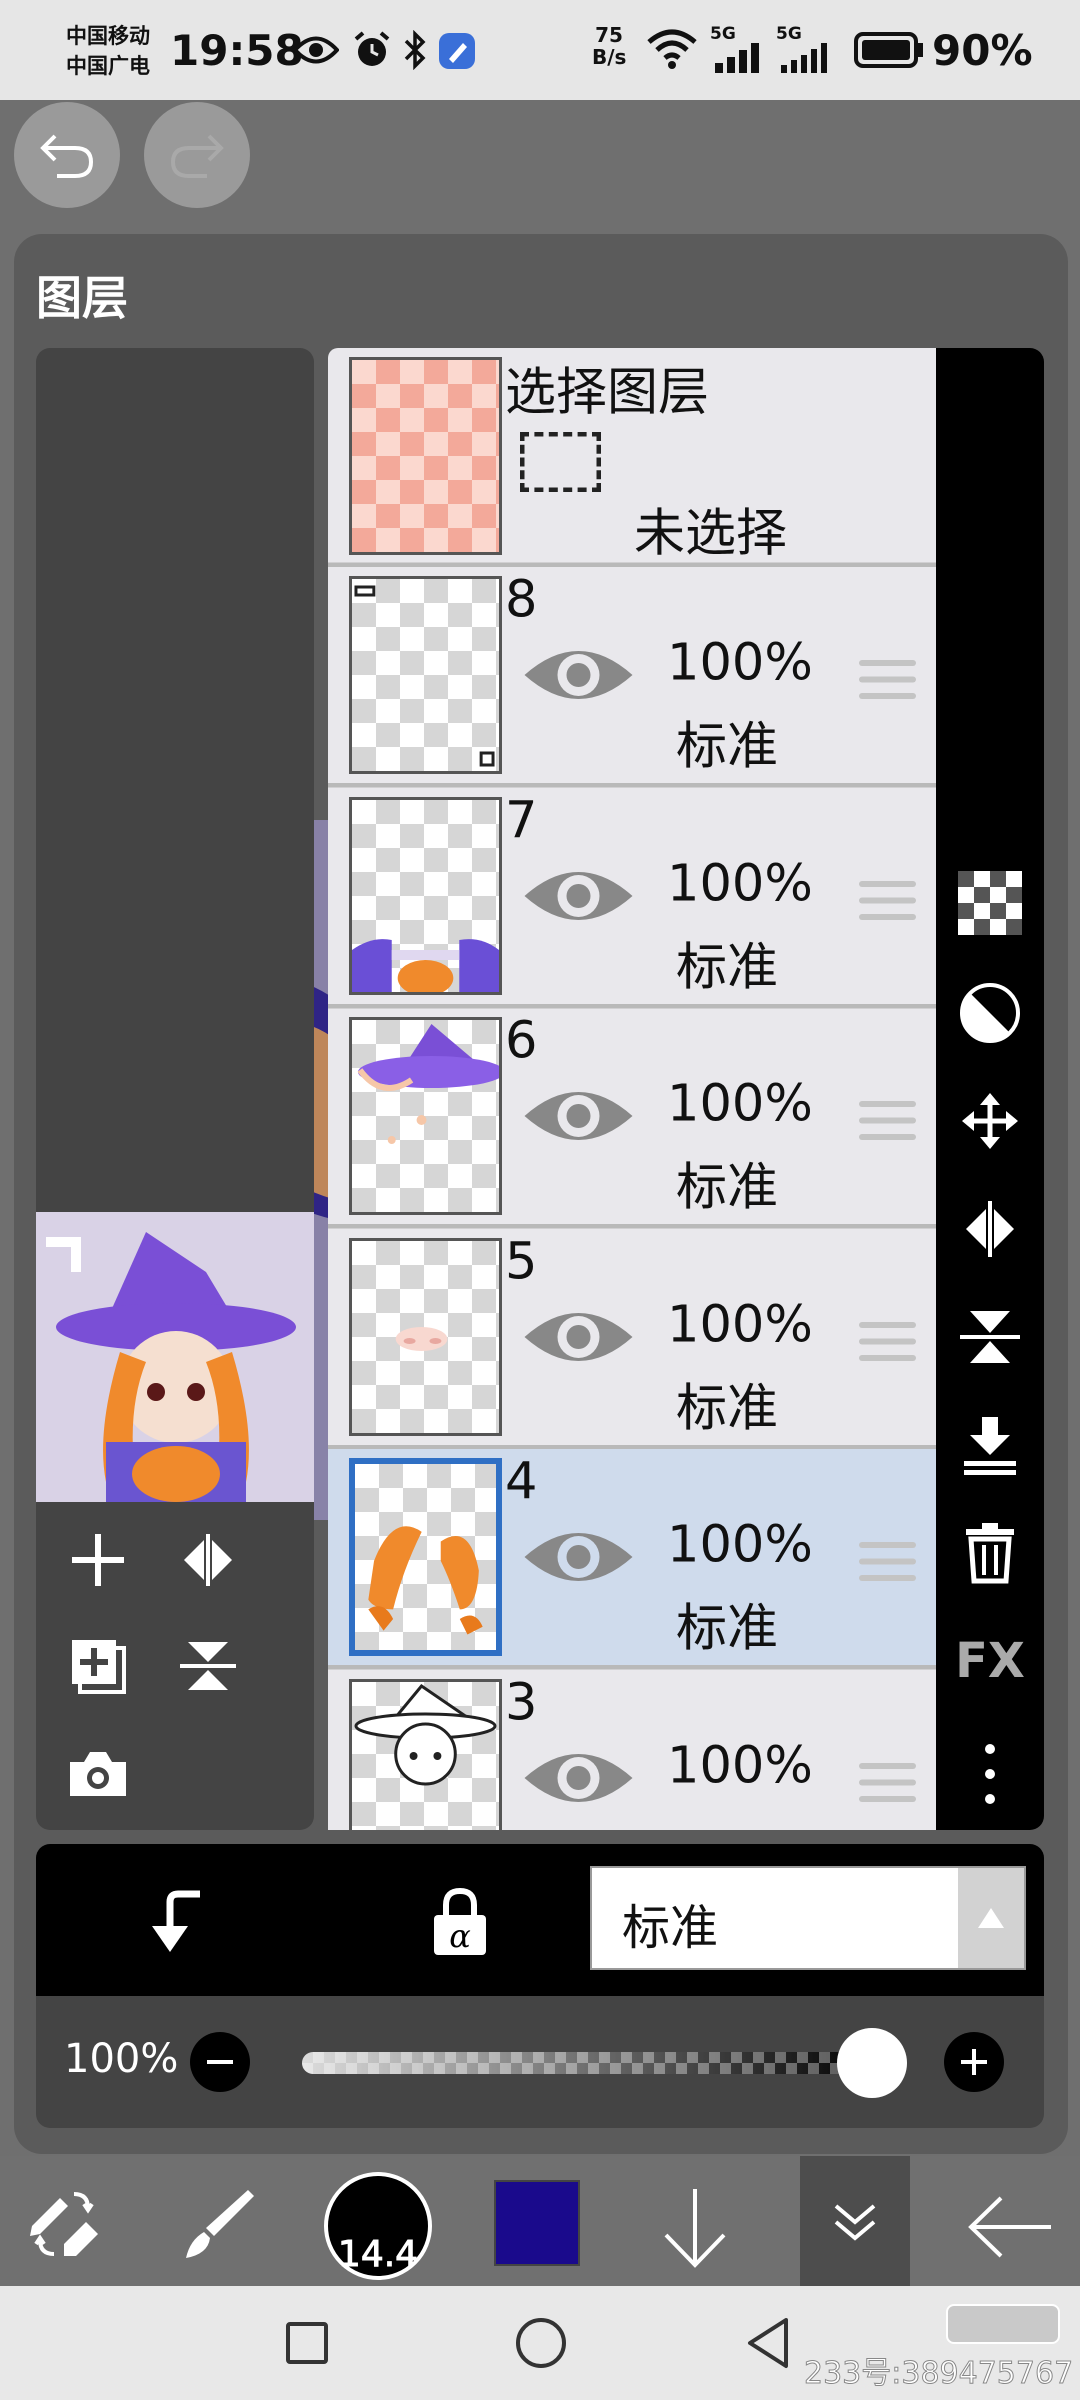 The width and height of the screenshot is (1080, 2400). I want to click on system-nav-bar: 233号:389475767, so click(540, 2343).